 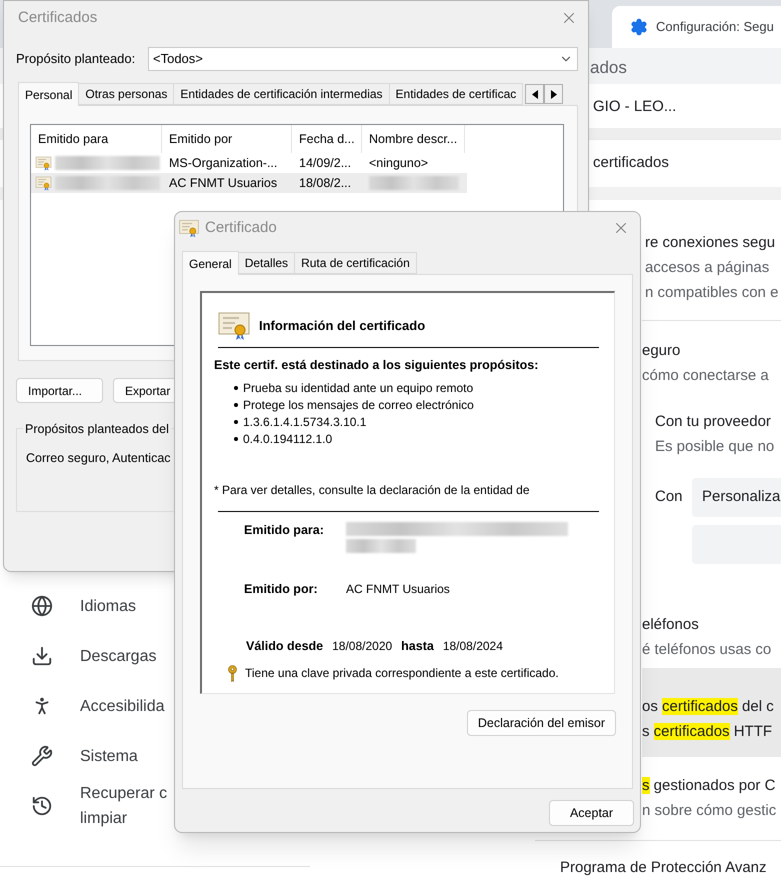 What do you see at coordinates (87, 656) in the screenshot?
I see `sidebar-item: Descargas` at bounding box center [87, 656].